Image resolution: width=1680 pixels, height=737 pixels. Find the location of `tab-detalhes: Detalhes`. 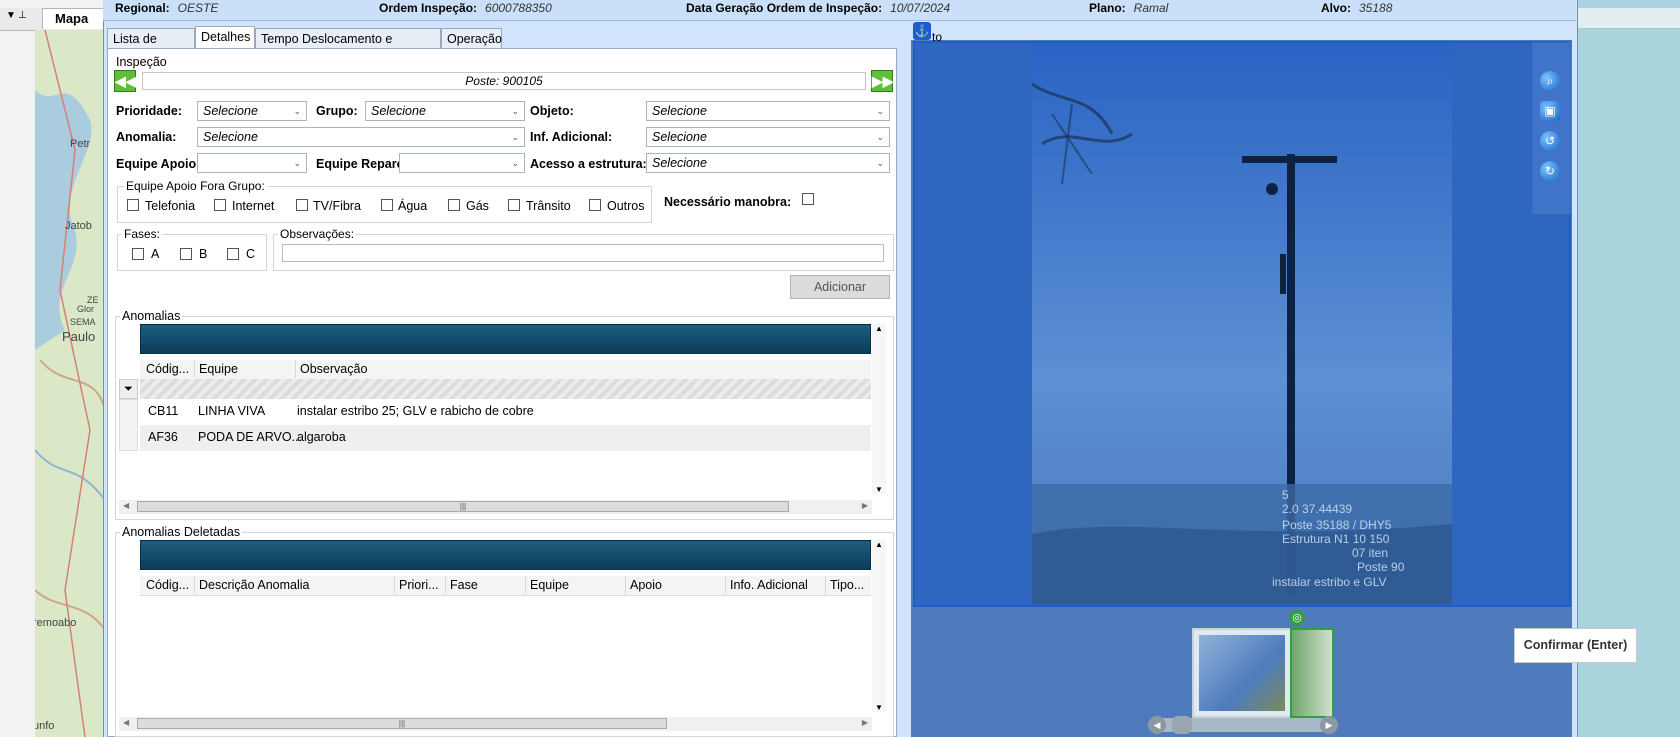

tab-detalhes: Detalhes is located at coordinates (225, 37).